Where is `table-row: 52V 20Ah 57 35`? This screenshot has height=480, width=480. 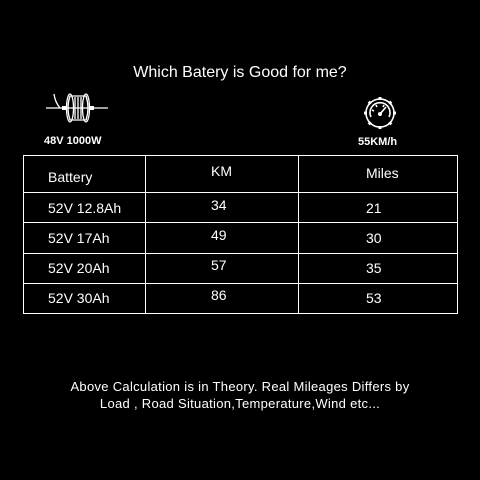 table-row: 52V 20Ah 57 35 is located at coordinates (240, 268).